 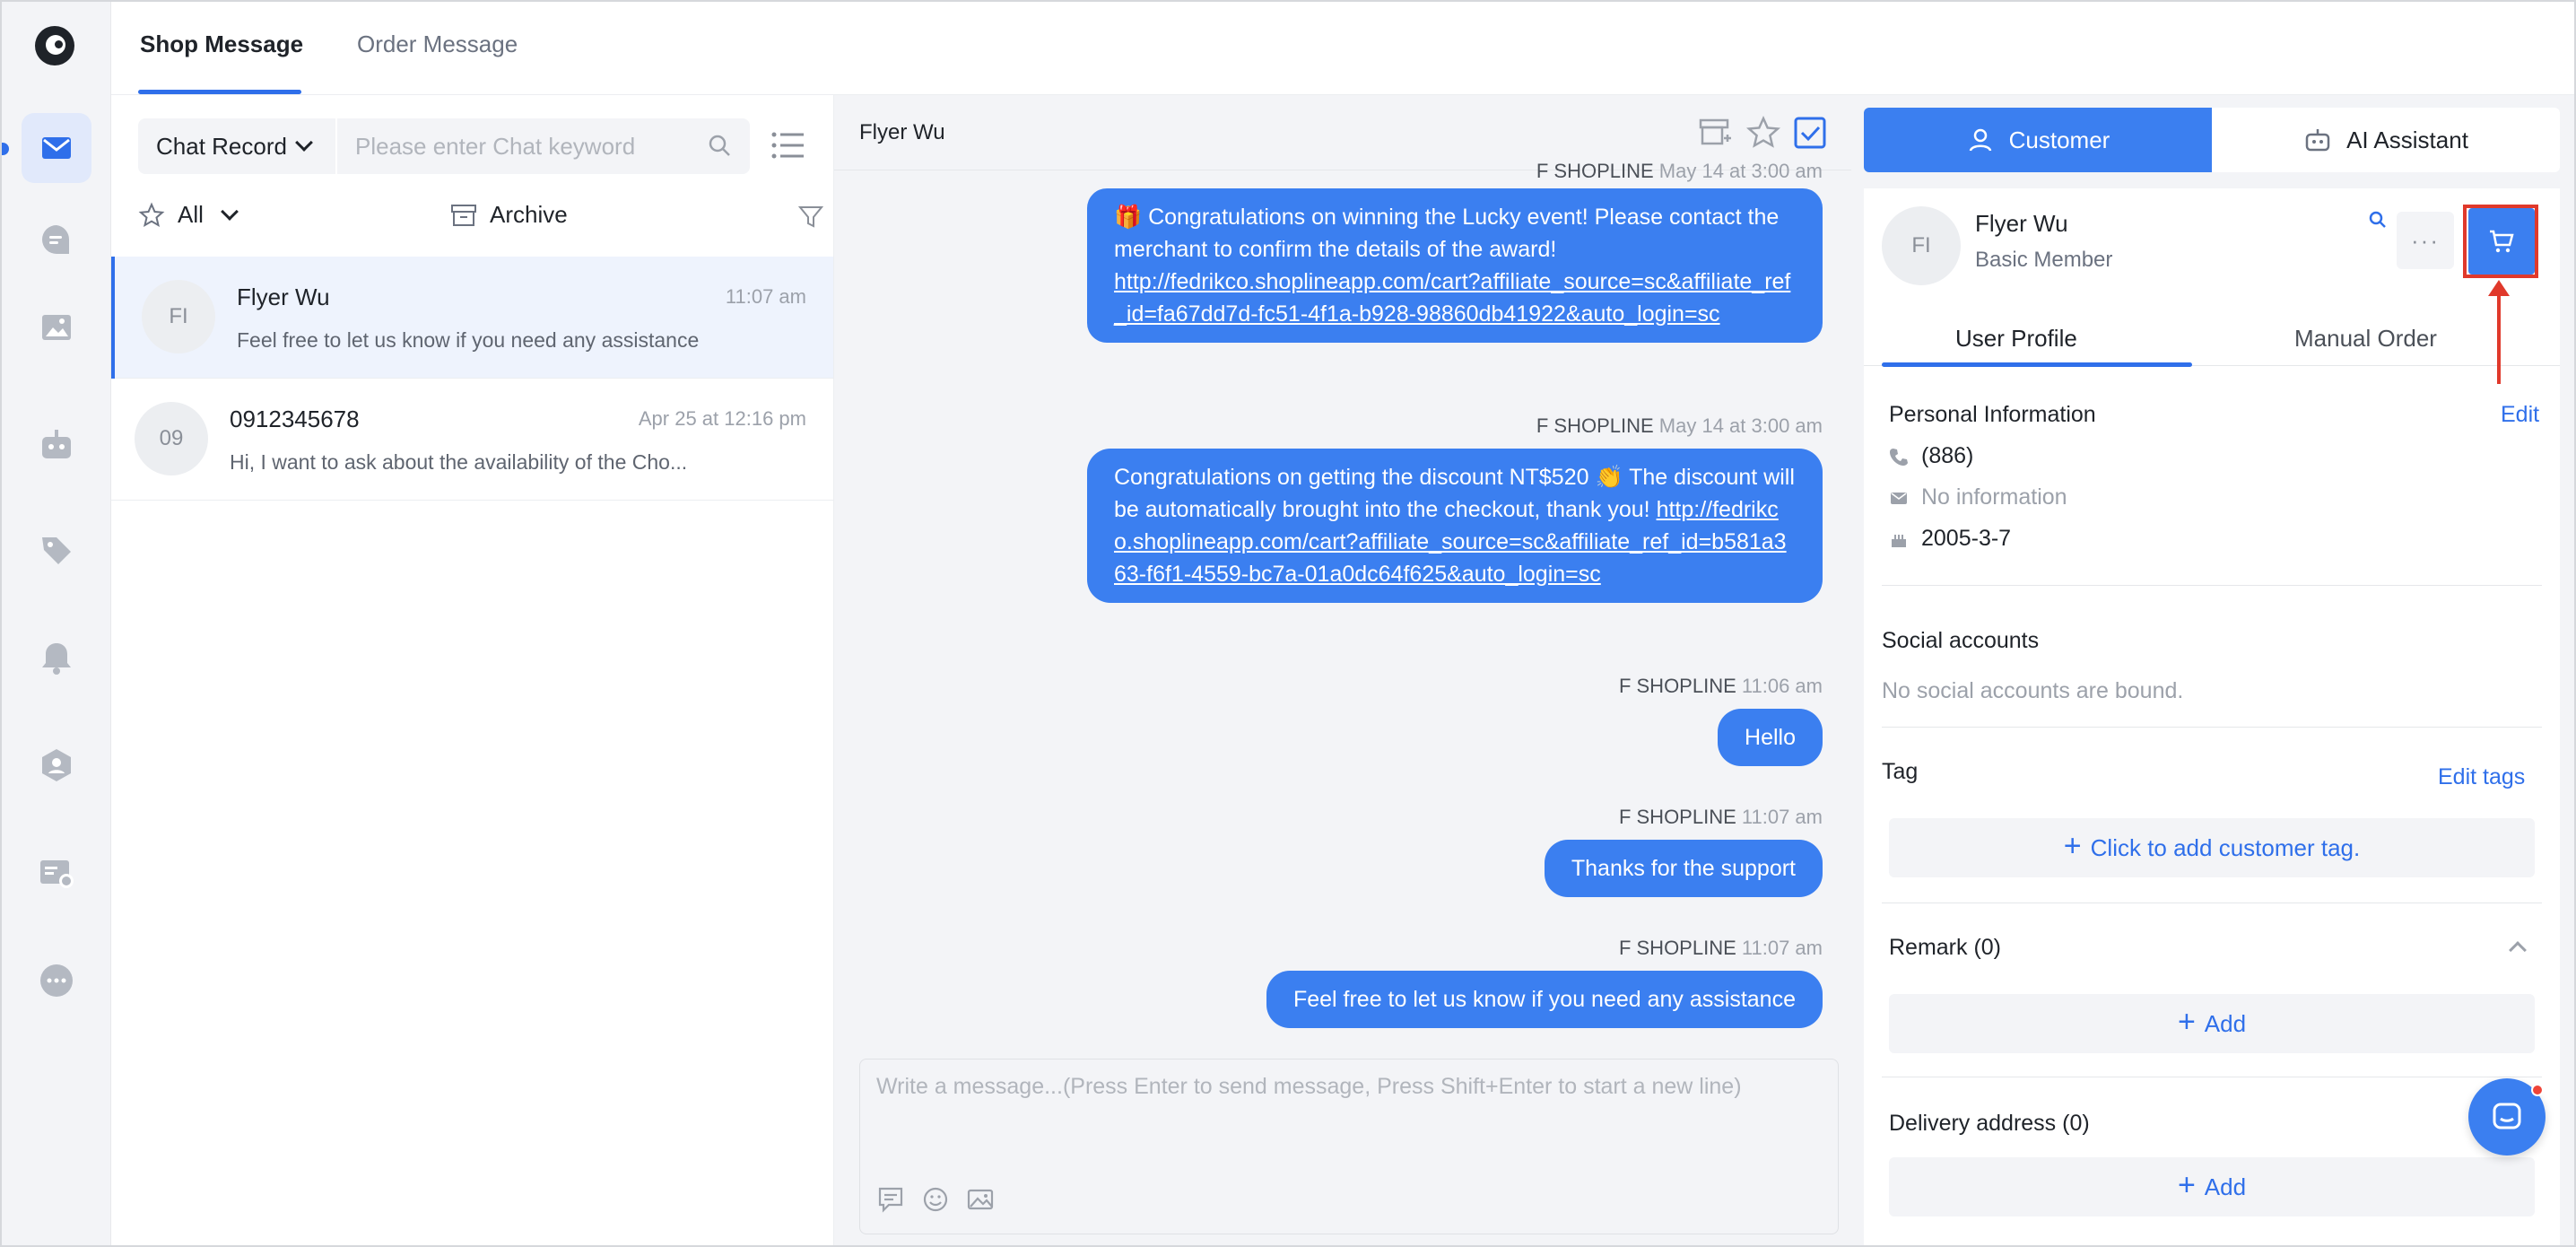 I want to click on arrow-line, so click(x=2499, y=336).